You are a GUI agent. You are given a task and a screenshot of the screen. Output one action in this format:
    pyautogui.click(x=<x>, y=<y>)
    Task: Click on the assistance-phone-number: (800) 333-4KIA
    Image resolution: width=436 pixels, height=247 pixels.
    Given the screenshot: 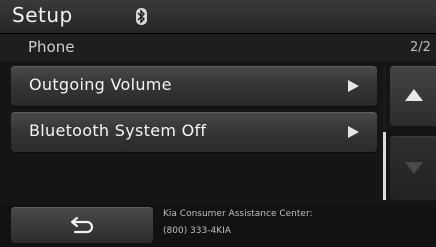 What is the action you would take?
    pyautogui.click(x=197, y=231)
    